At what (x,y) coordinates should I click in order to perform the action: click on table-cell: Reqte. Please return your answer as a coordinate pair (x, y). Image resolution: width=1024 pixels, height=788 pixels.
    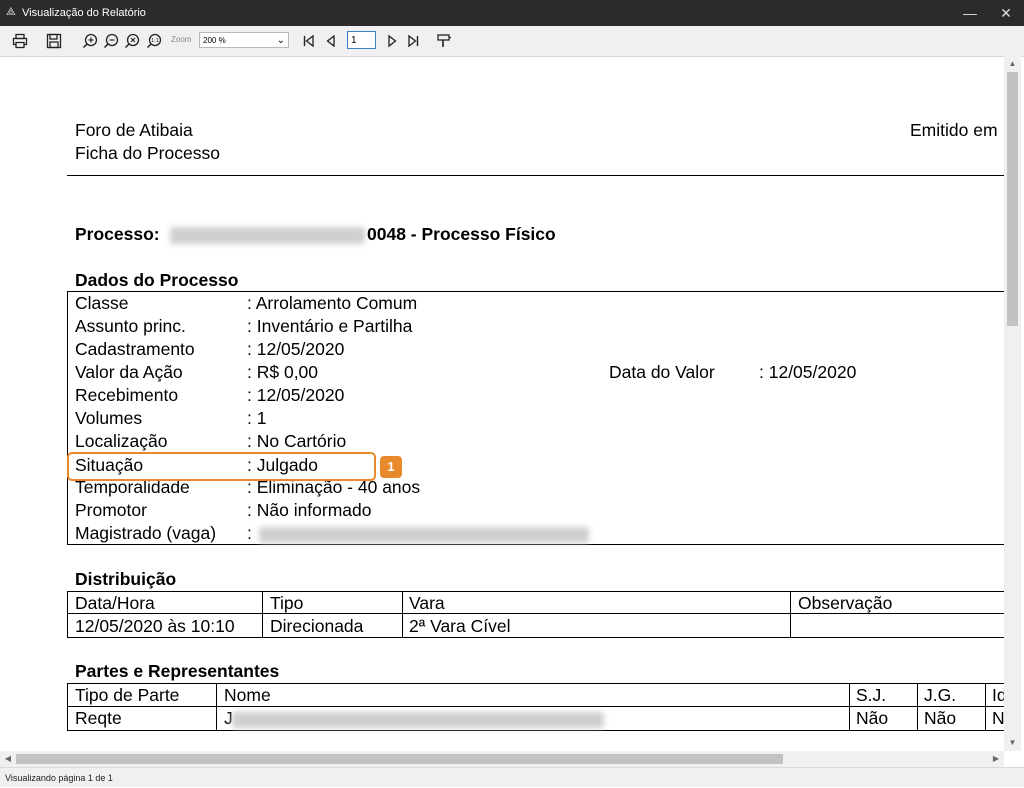
    Looking at the image, I should click on (98, 718).